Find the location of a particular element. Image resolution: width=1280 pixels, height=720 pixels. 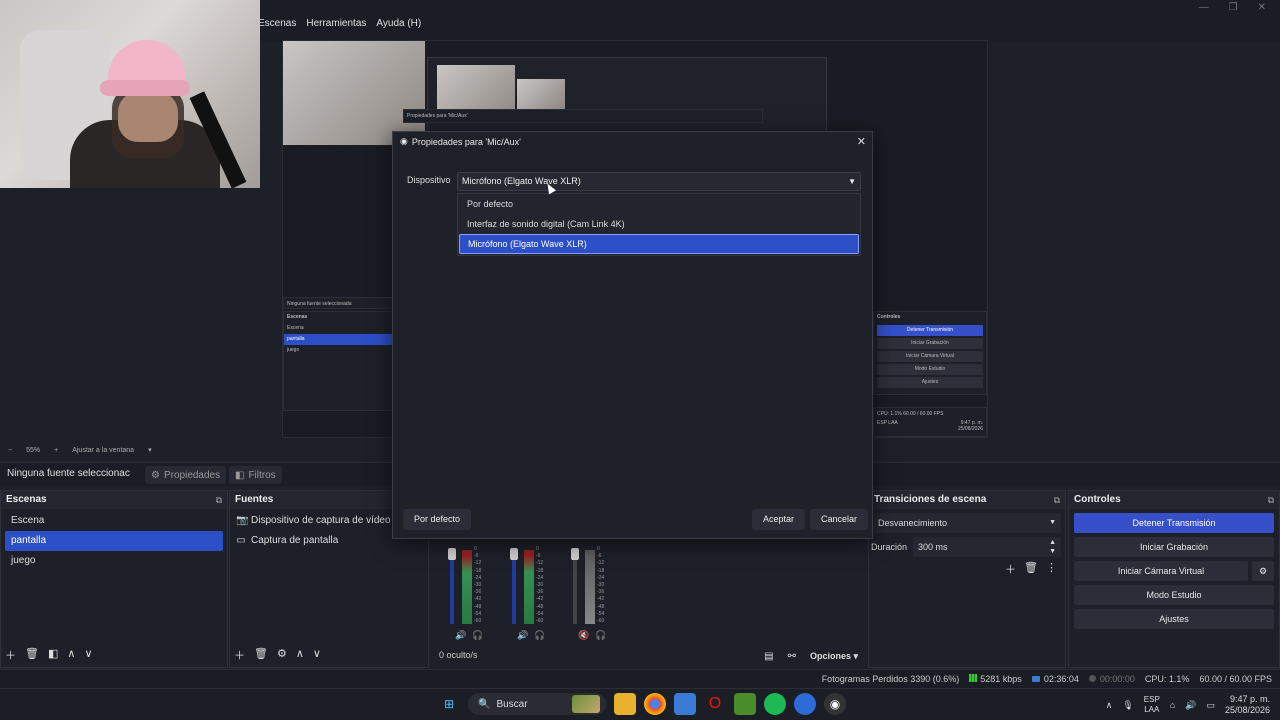

start-recording-button: Iniciar Grabación is located at coordinates (1174, 547).